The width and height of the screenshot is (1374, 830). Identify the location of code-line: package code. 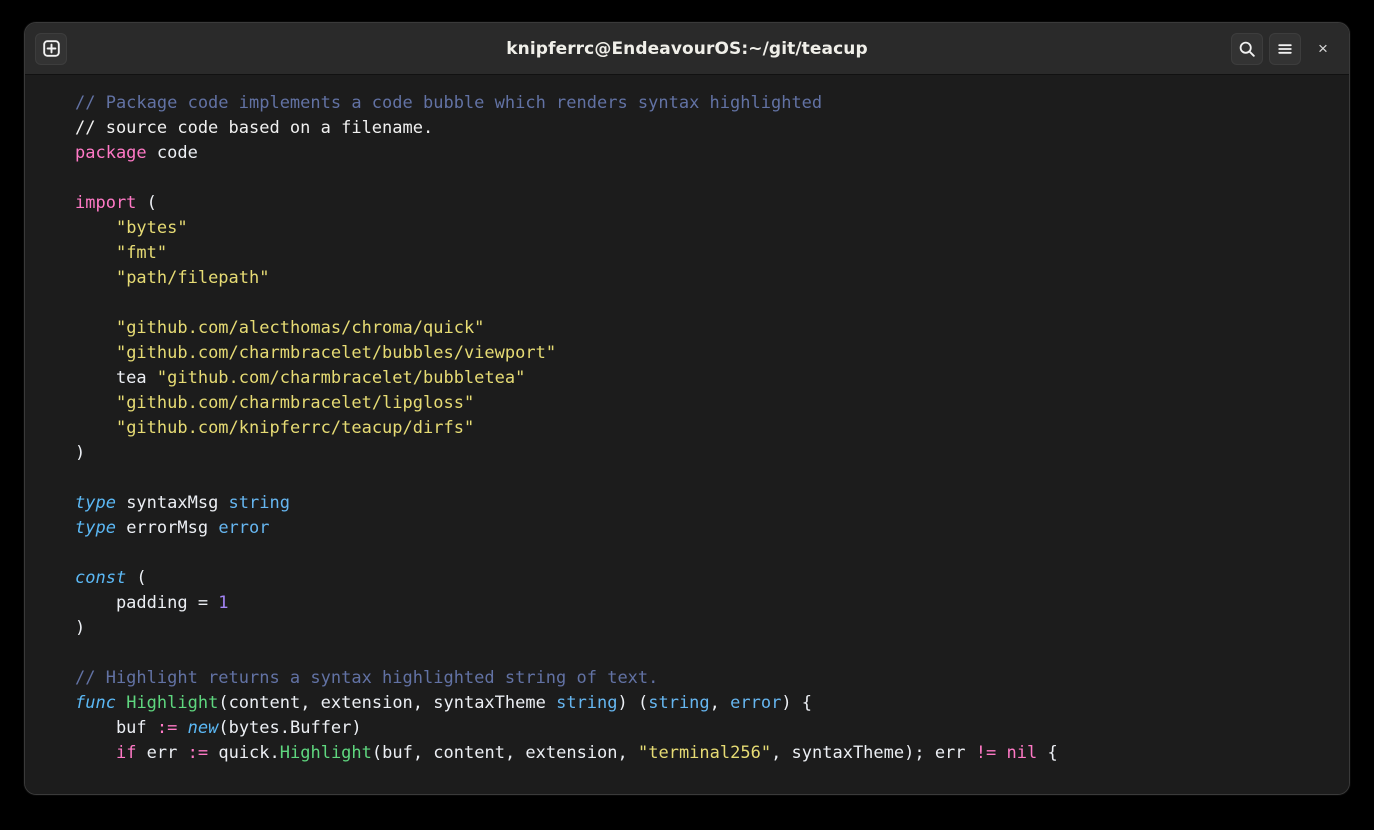
(712, 153).